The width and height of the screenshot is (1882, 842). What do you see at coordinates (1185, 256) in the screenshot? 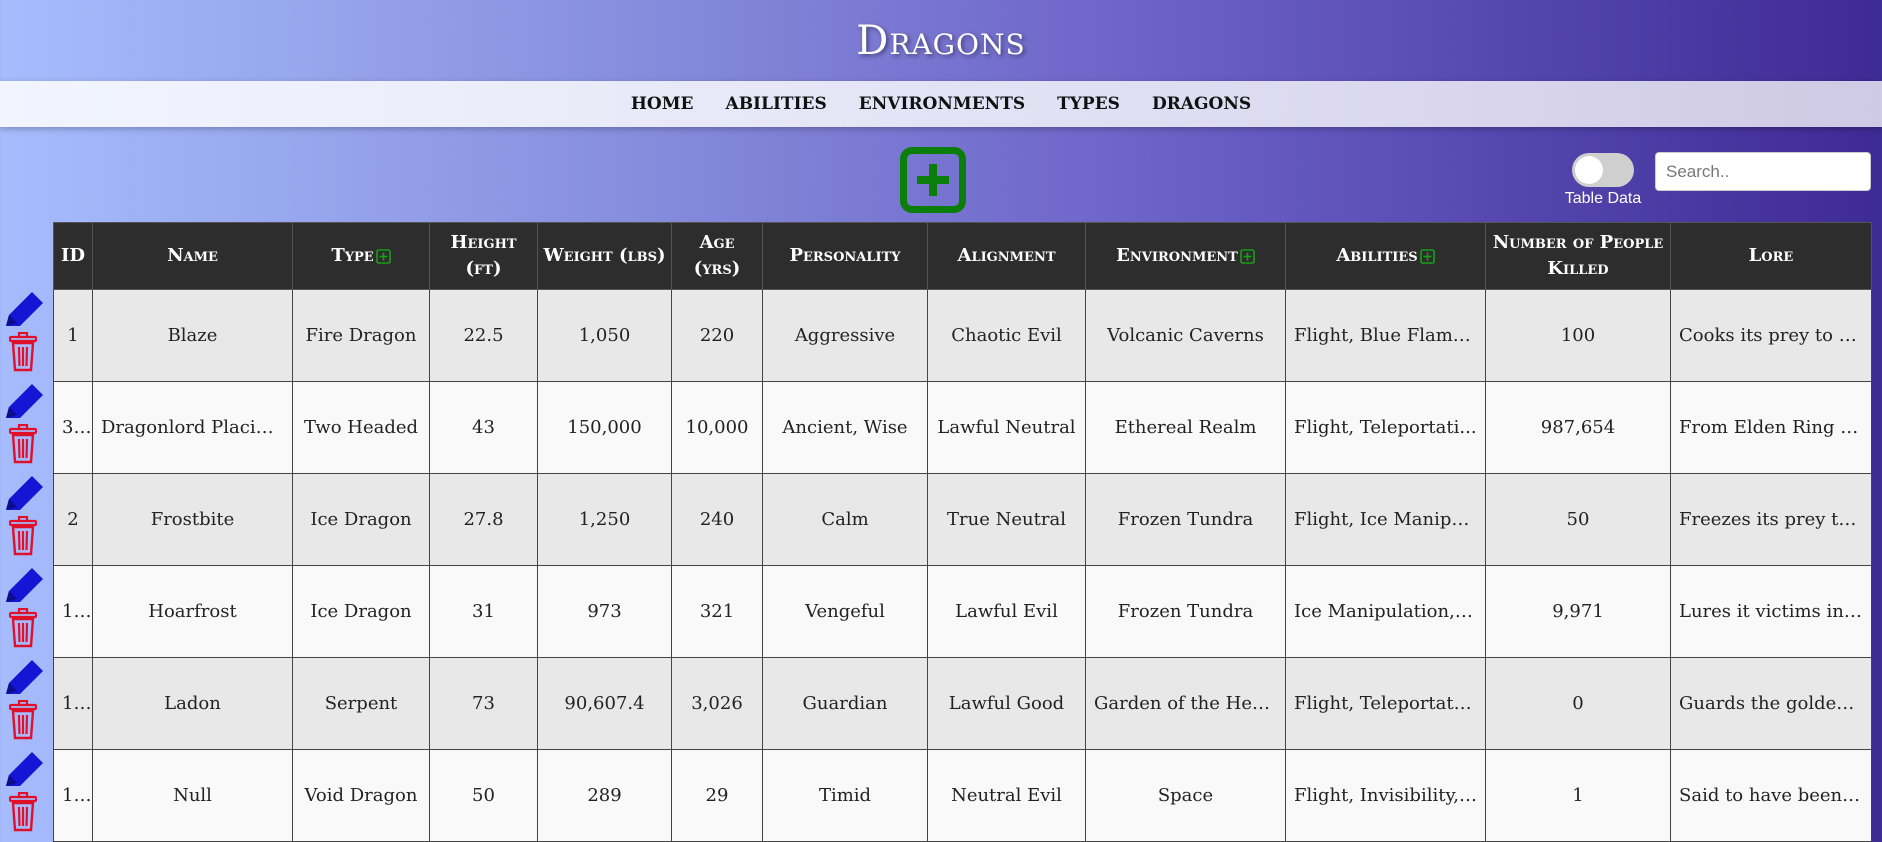
I see `column-header: Environment` at bounding box center [1185, 256].